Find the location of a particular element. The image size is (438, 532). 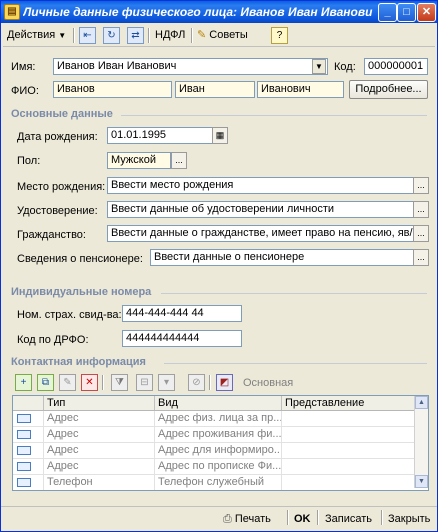

column-header-kind: Вид is located at coordinates (218, 403).